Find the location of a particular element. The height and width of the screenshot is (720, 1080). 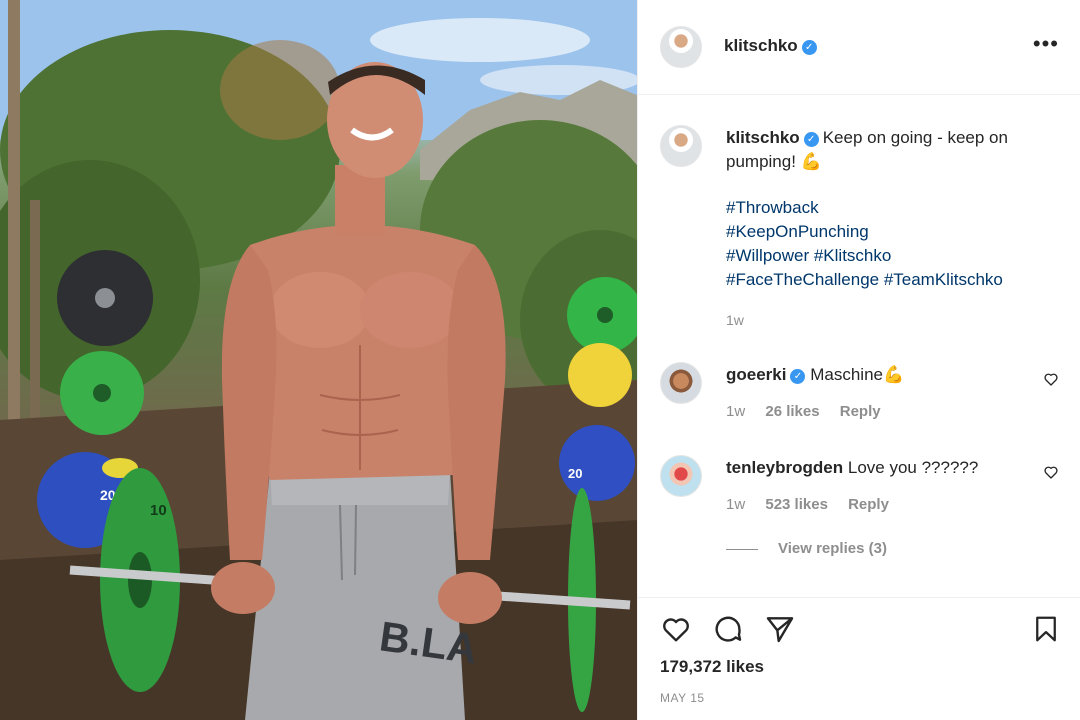

commenter-username: goeerki is located at coordinates (756, 374).